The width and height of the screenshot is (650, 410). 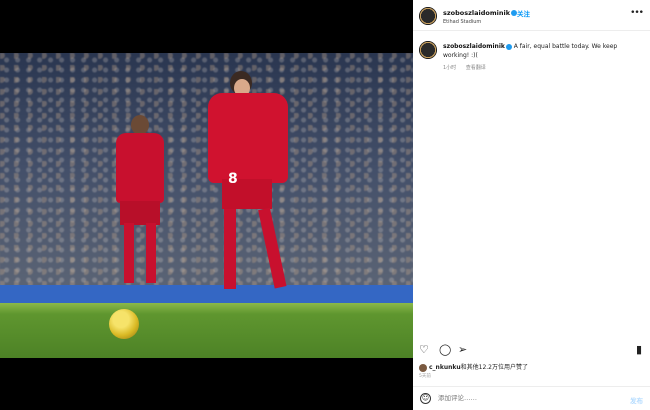 I want to click on player-background, so click(x=140, y=210).